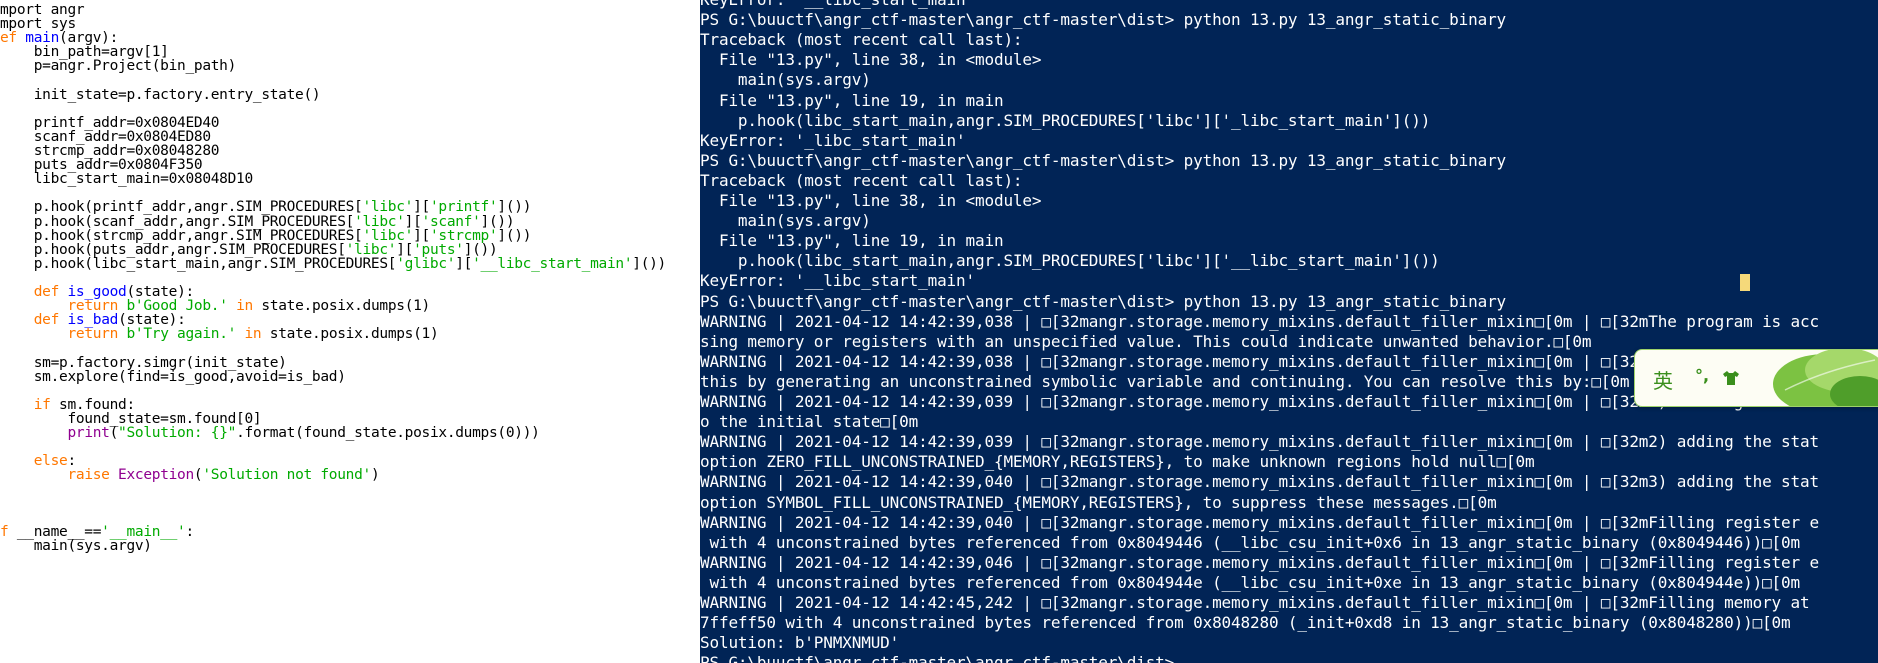 The width and height of the screenshot is (1878, 663). I want to click on code-token: main(sys.argv), so click(76, 545).